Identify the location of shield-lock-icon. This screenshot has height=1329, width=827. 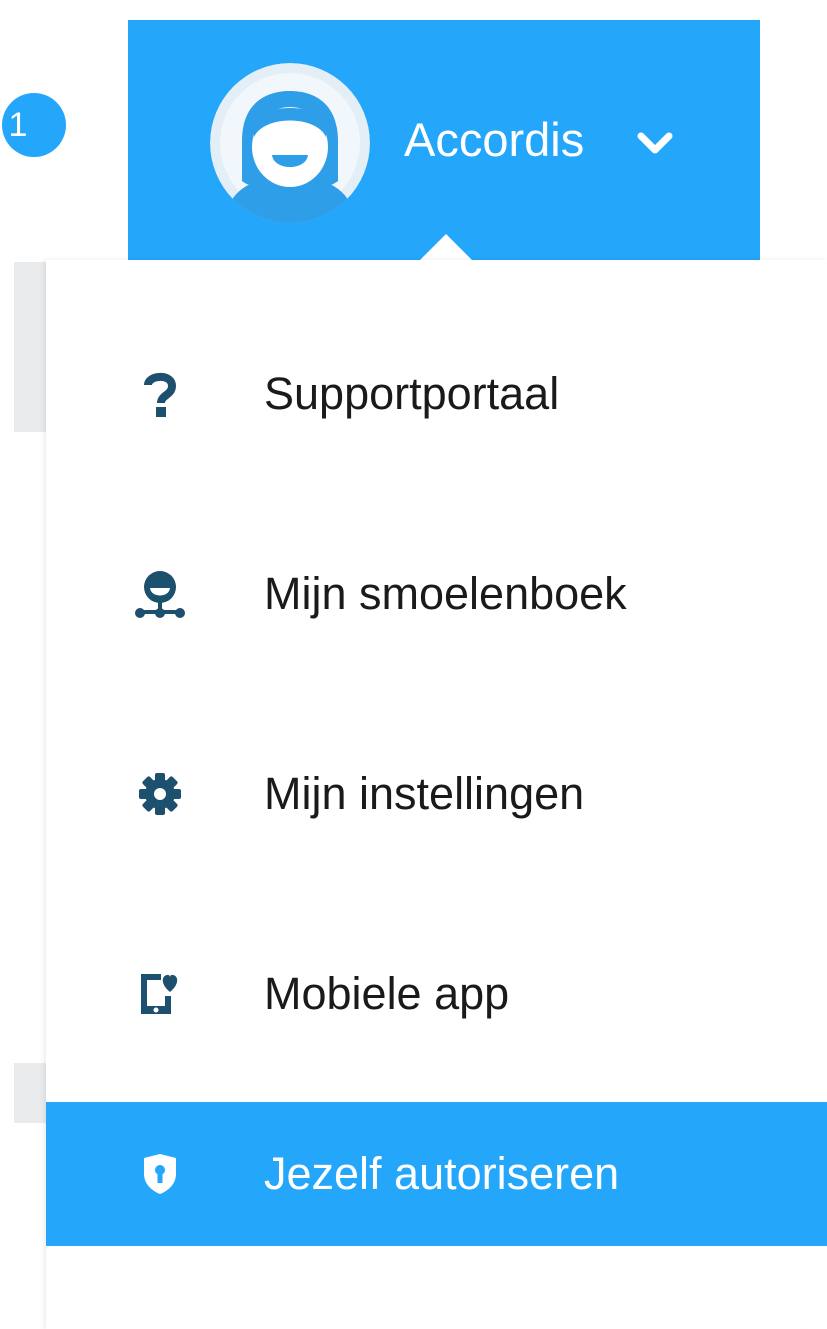
(160, 1174).